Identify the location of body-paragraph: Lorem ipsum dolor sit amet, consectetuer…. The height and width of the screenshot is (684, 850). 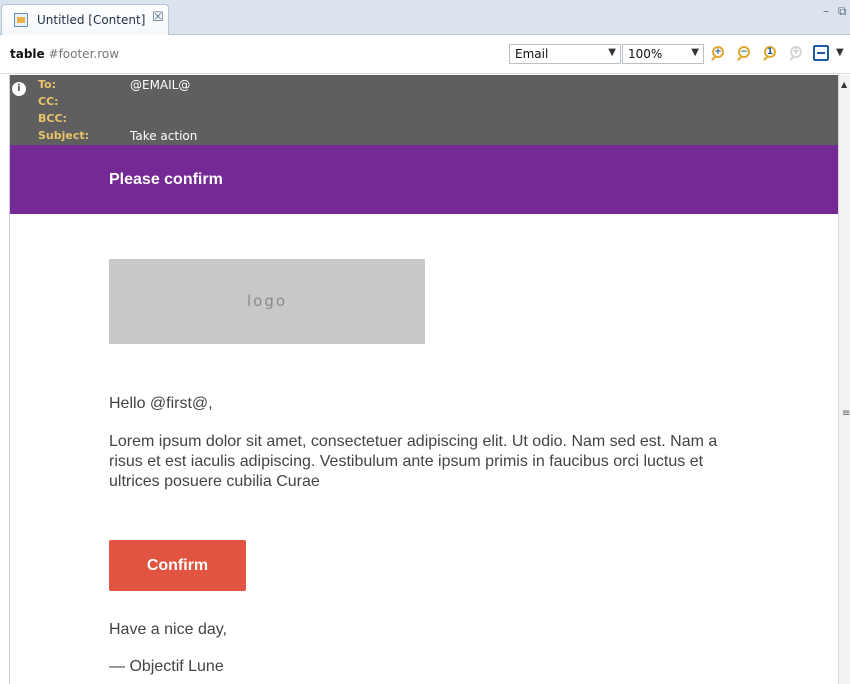
(413, 461).